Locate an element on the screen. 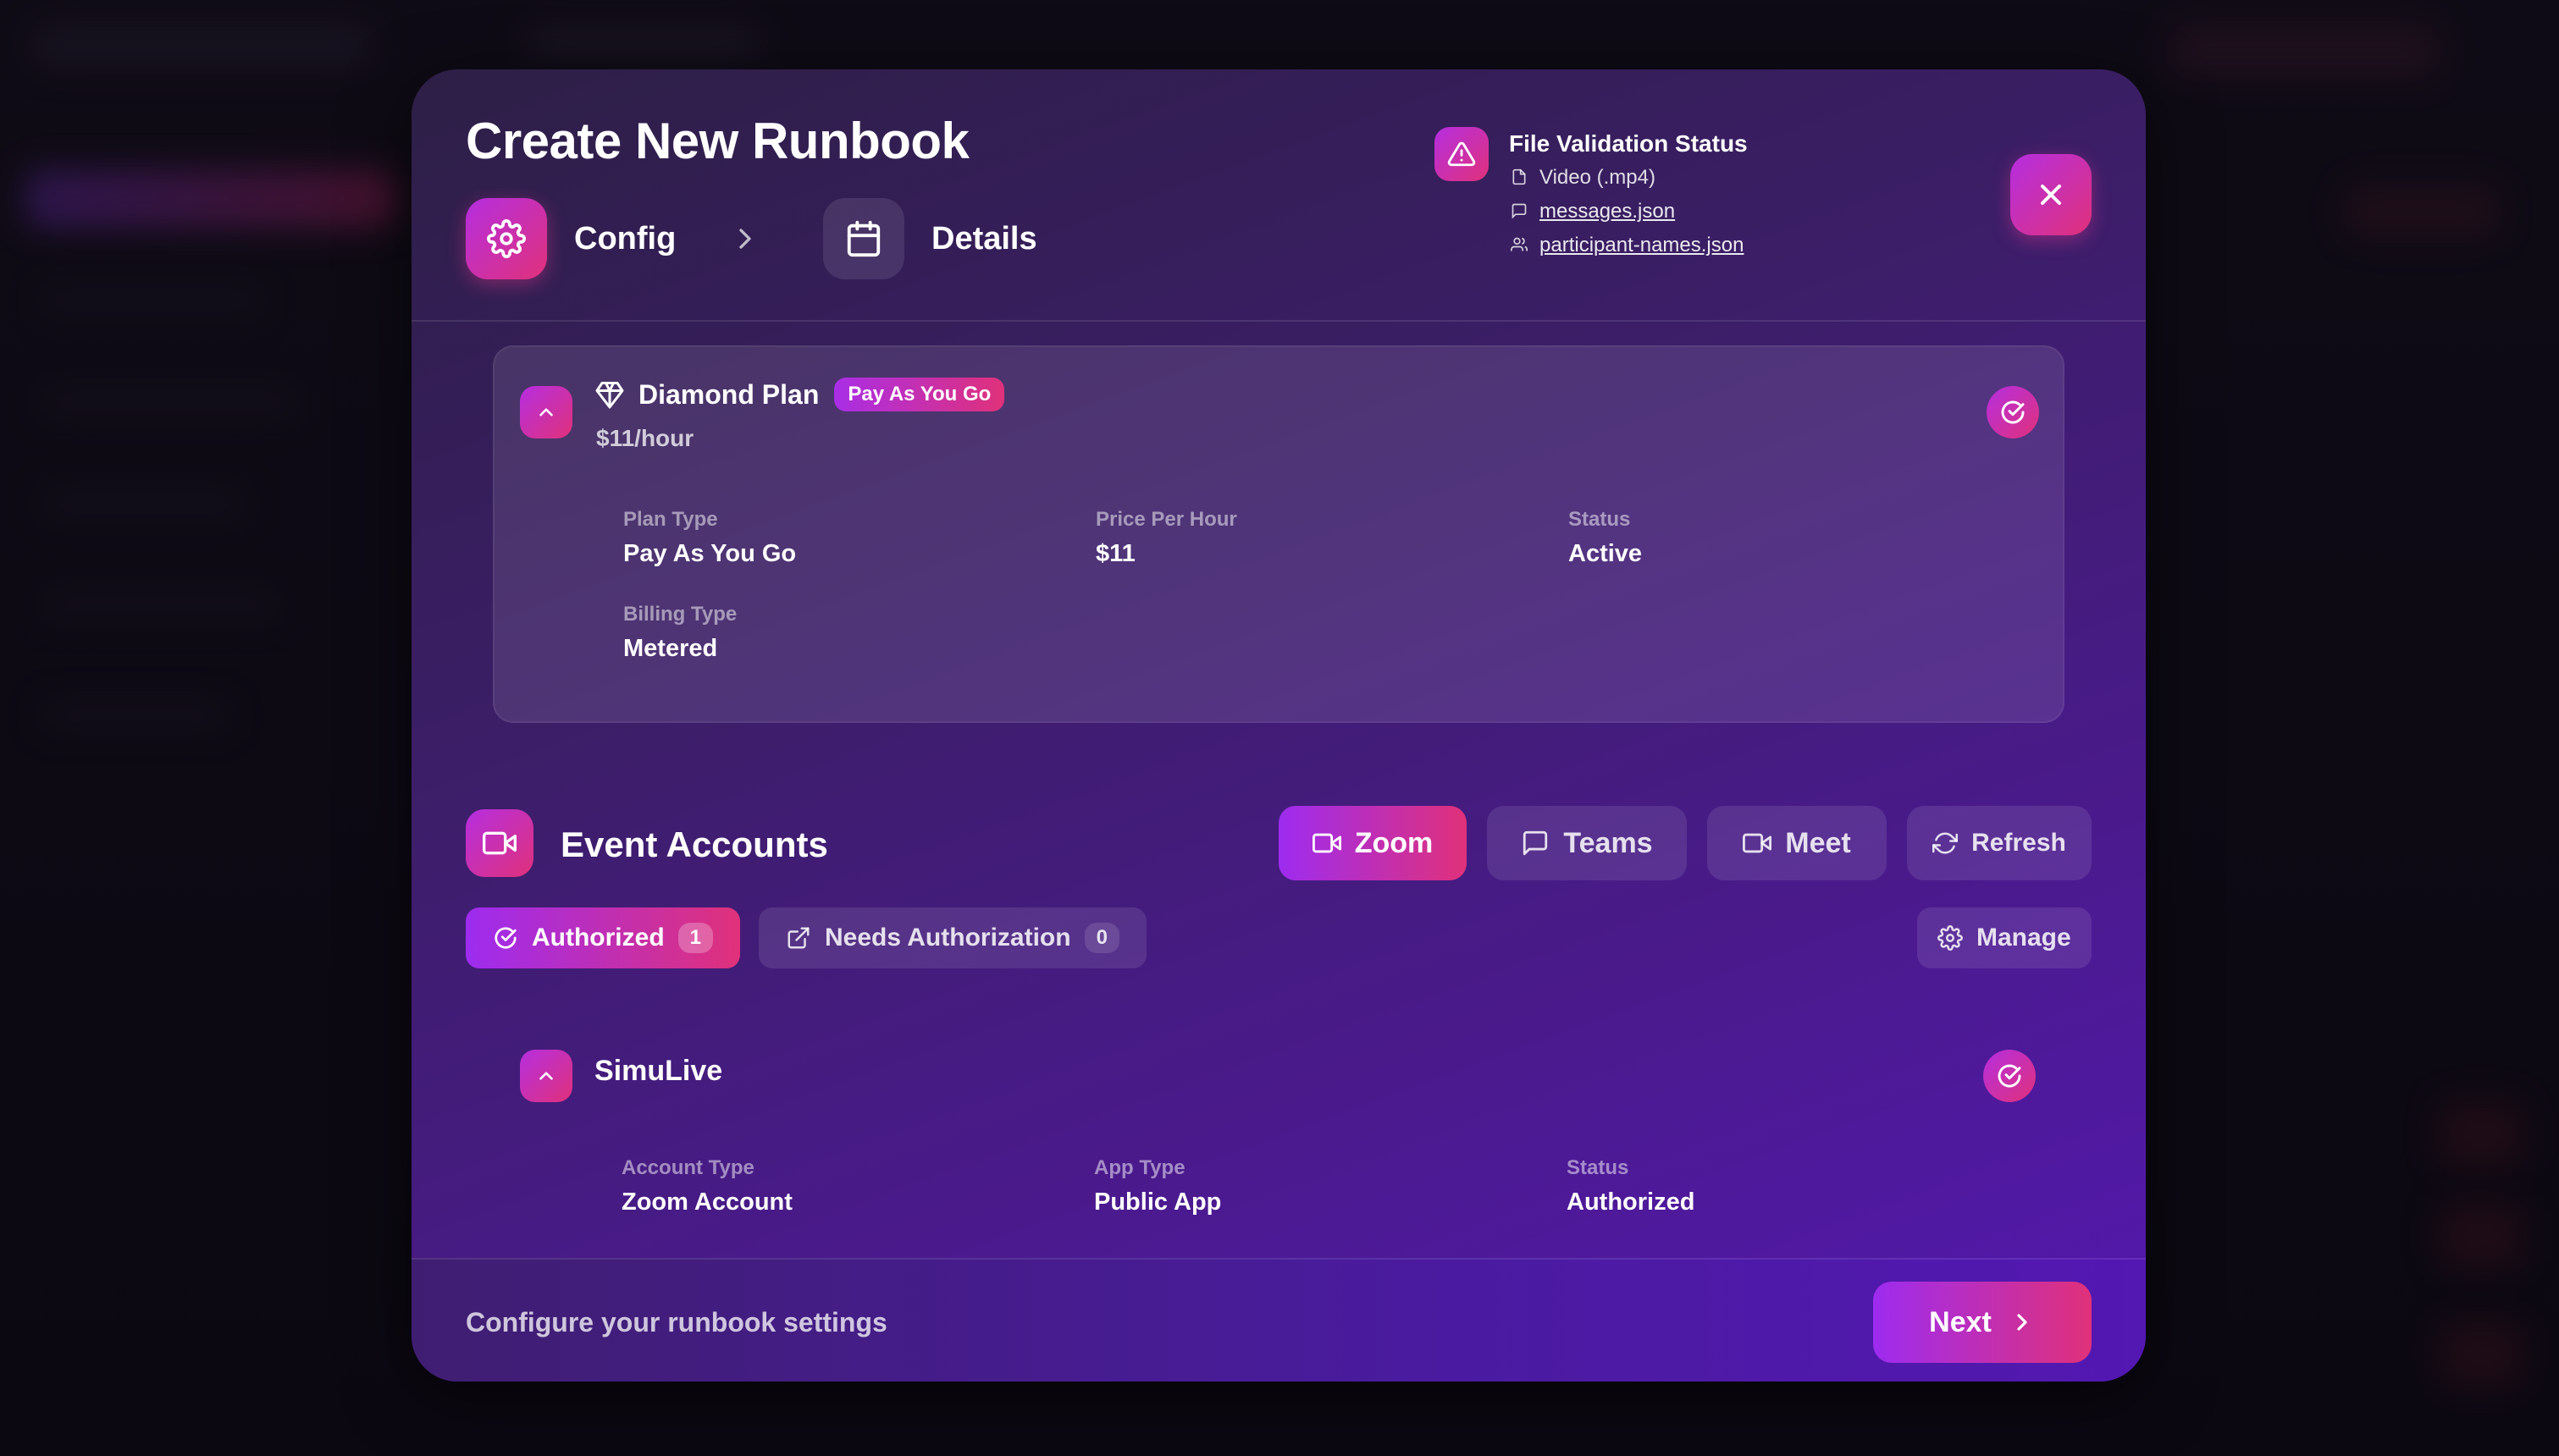  filter-needs-authorization: Needs Authorization 0 is located at coordinates (953, 937).